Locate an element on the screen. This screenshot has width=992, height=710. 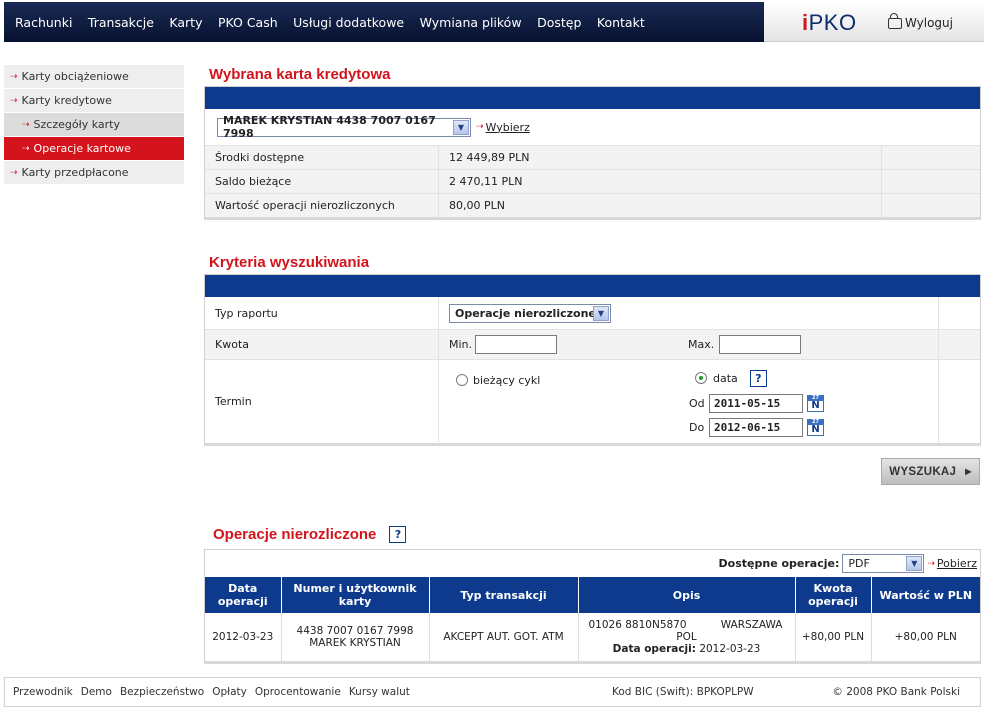
nav-item-transakcje: Transakcje is located at coordinates (121, 22).